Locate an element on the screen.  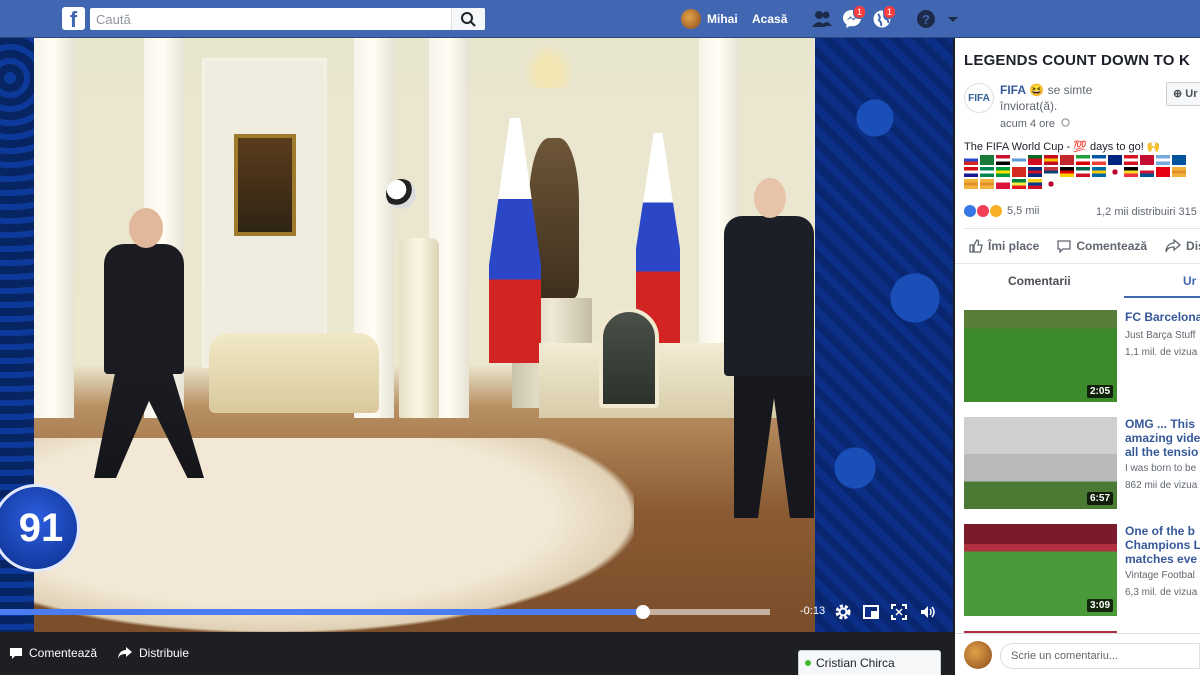
chat-tab: Cristian Chirca is located at coordinates (869, 662).